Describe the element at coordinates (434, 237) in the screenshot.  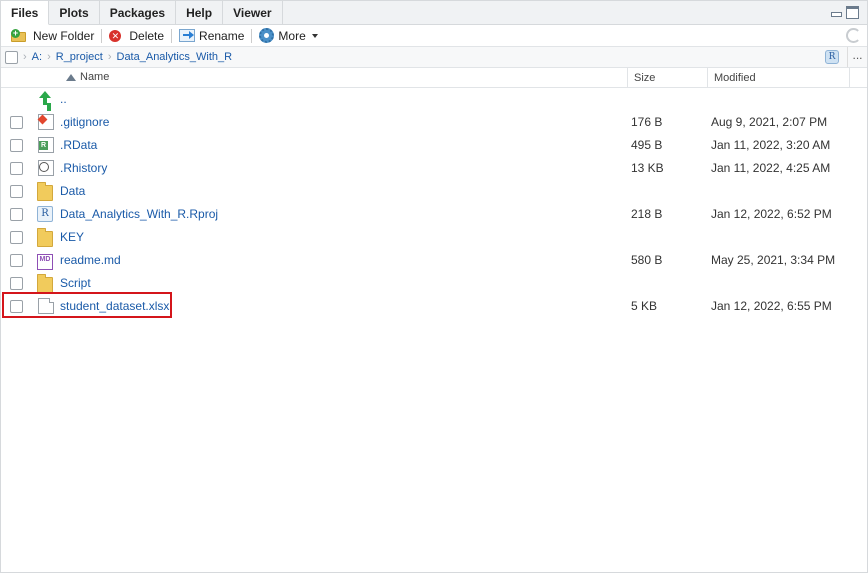
I see `list-item: KEY` at that location.